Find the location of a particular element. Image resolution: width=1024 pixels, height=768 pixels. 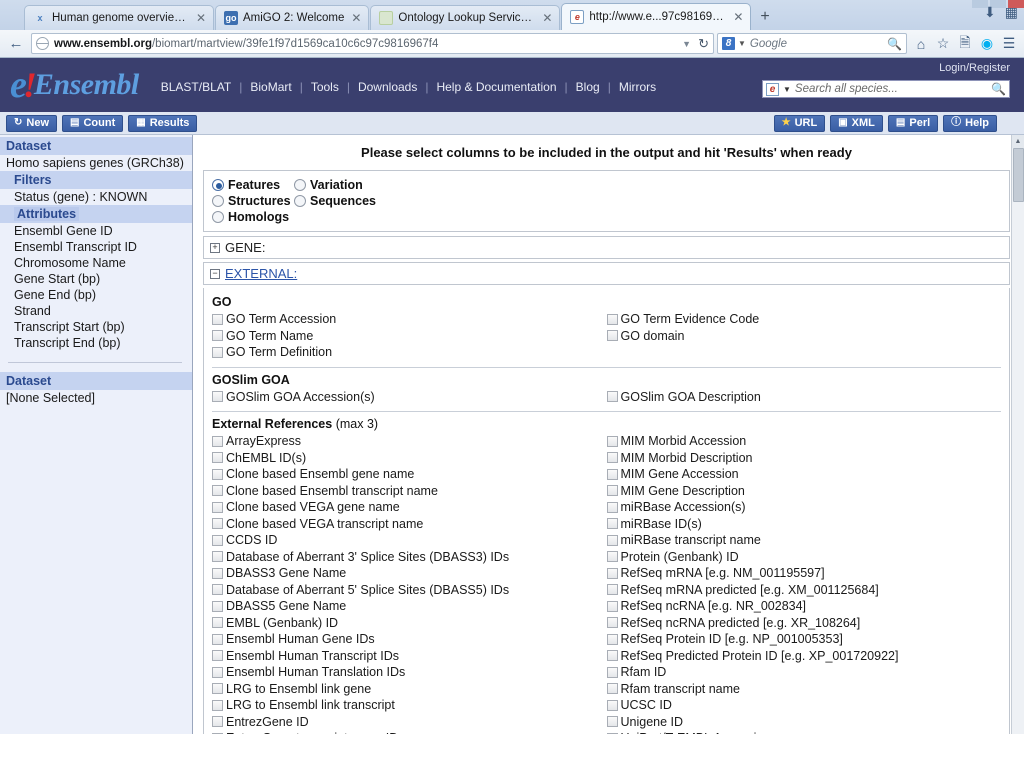

browser-tab-4-active: e http://www.e...97c9816967f4 ✕ is located at coordinates (656, 16).